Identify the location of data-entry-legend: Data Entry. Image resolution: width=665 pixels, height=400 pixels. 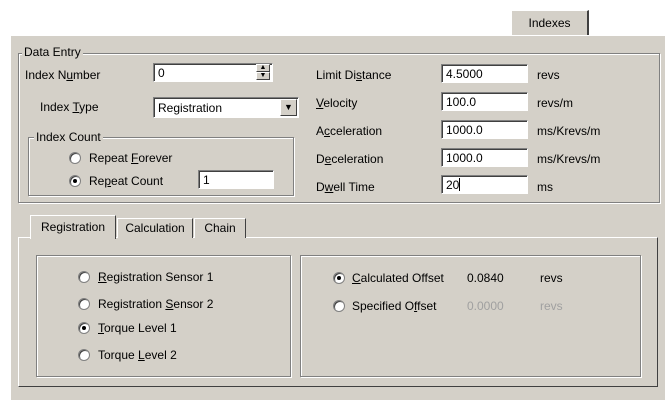
(52, 52).